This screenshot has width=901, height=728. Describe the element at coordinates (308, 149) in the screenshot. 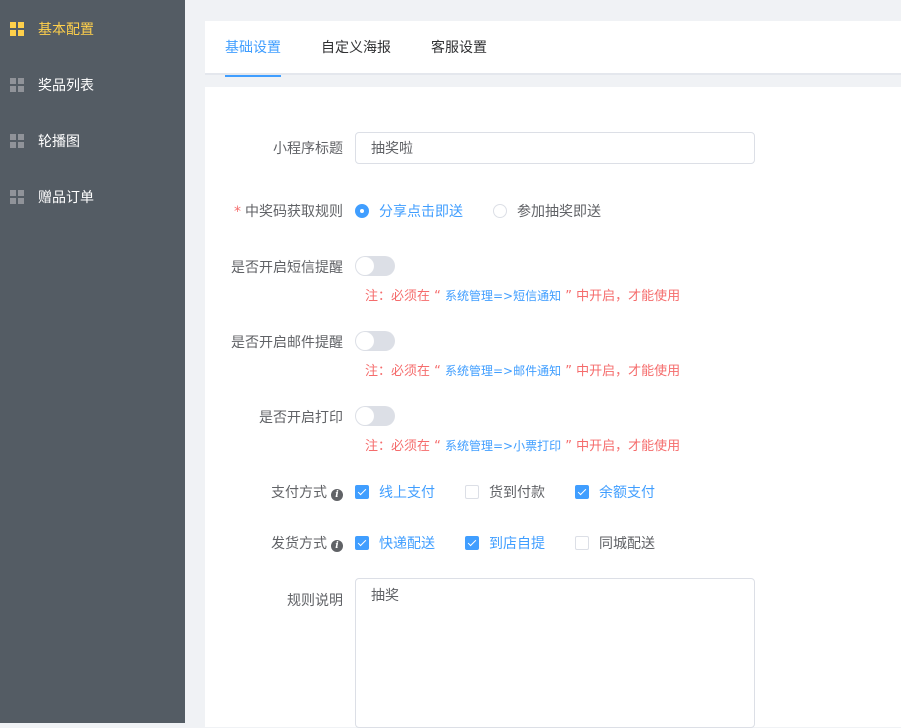

I see `title-label: 小程序标题` at that location.